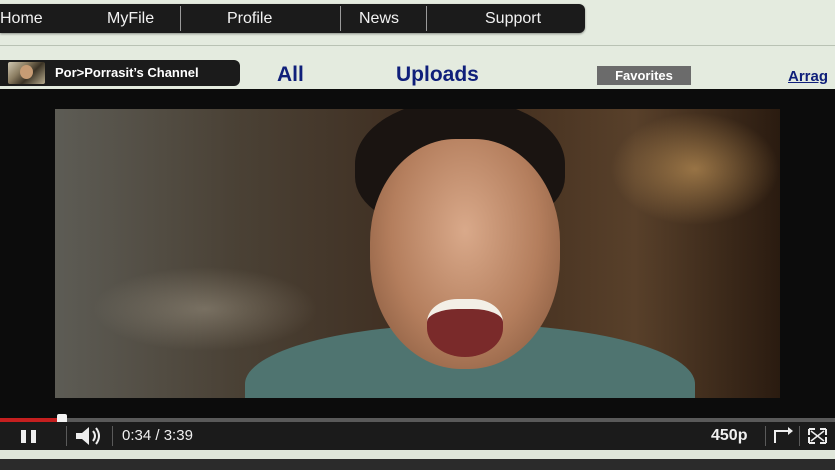  Describe the element at coordinates (178, 435) in the screenshot. I see `duration: 3:39` at that location.